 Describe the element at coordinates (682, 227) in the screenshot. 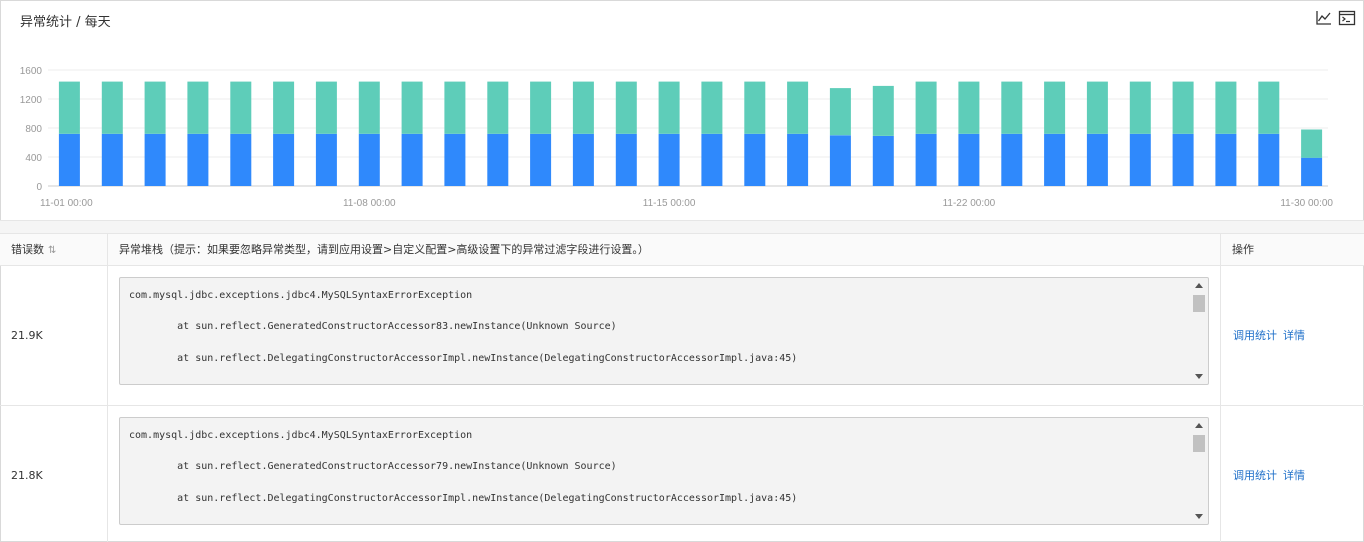

I see `section-divider` at that location.